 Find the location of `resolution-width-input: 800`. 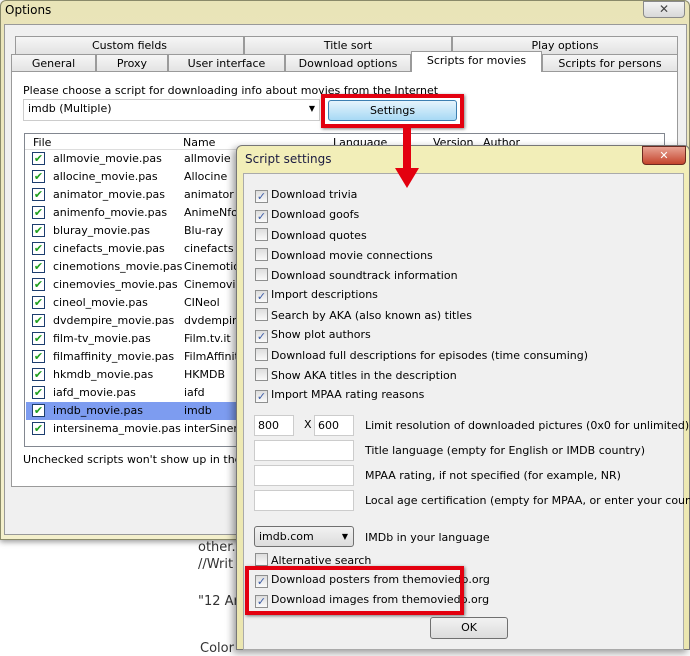

resolution-width-input: 800 is located at coordinates (274, 425).